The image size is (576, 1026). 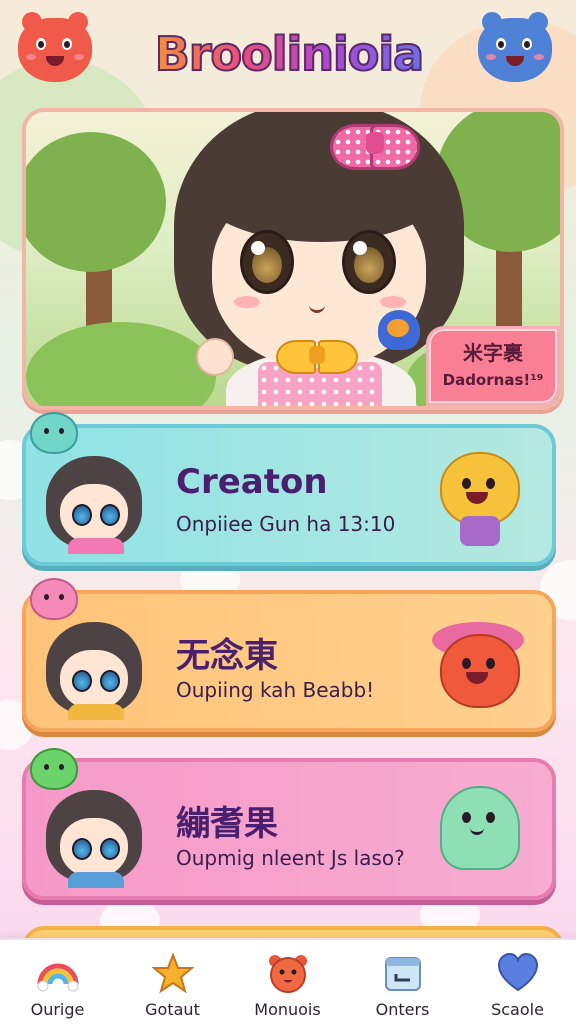 I want to click on nav-item-gotaut: Gotaut, so click(x=172, y=983).